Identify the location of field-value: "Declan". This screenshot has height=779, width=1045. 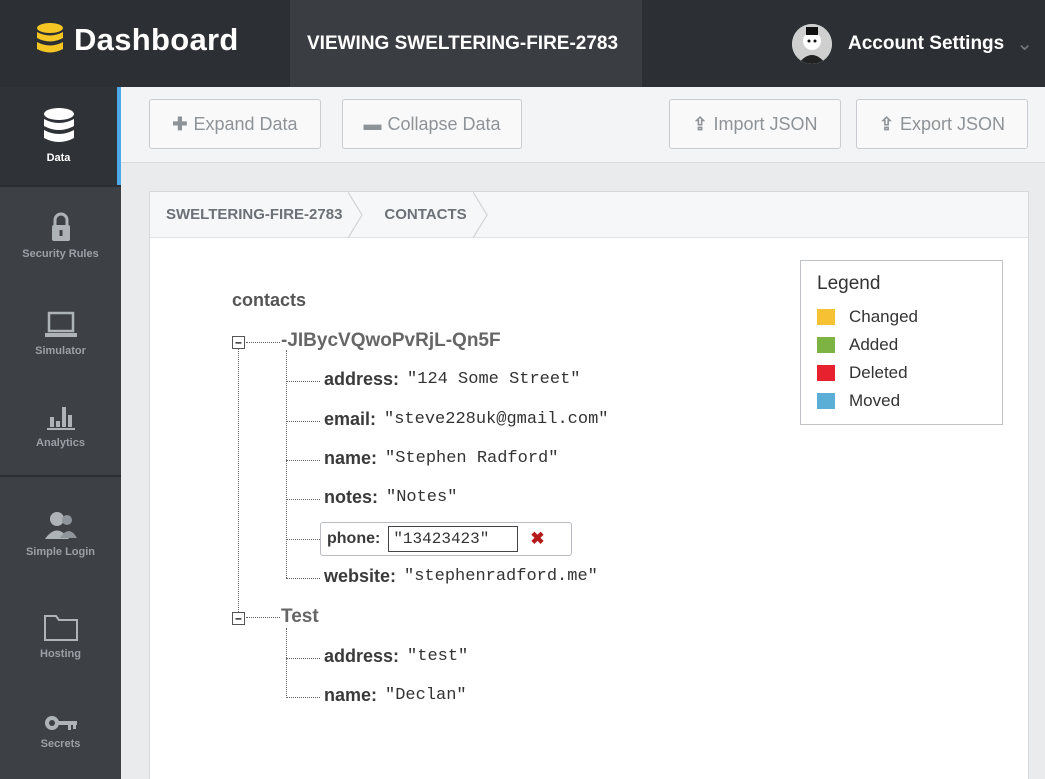
(426, 695).